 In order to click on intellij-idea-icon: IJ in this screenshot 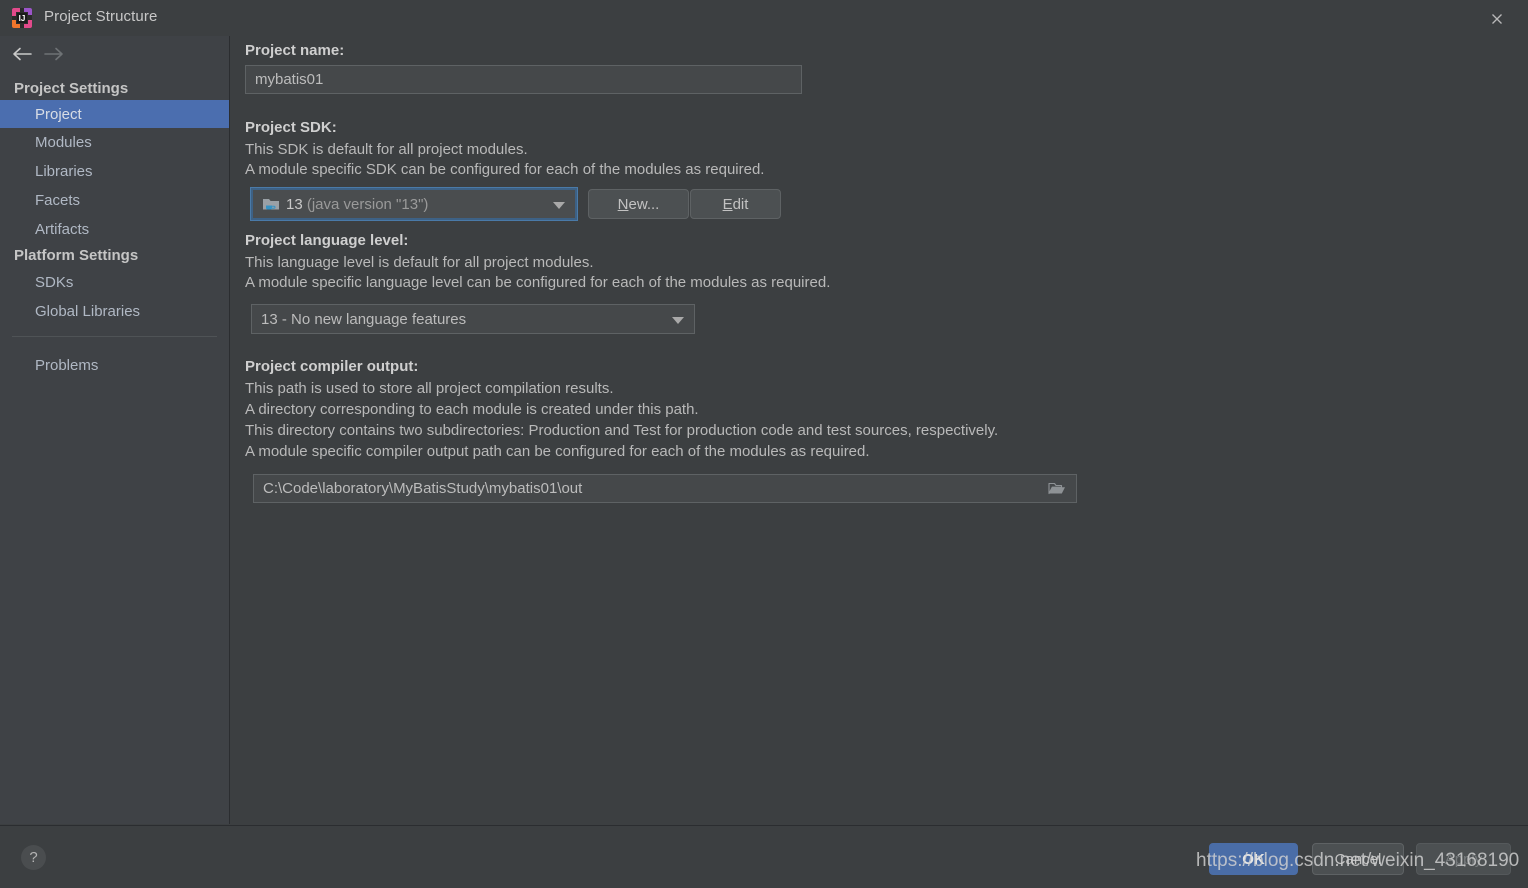, I will do `click(22, 18)`.